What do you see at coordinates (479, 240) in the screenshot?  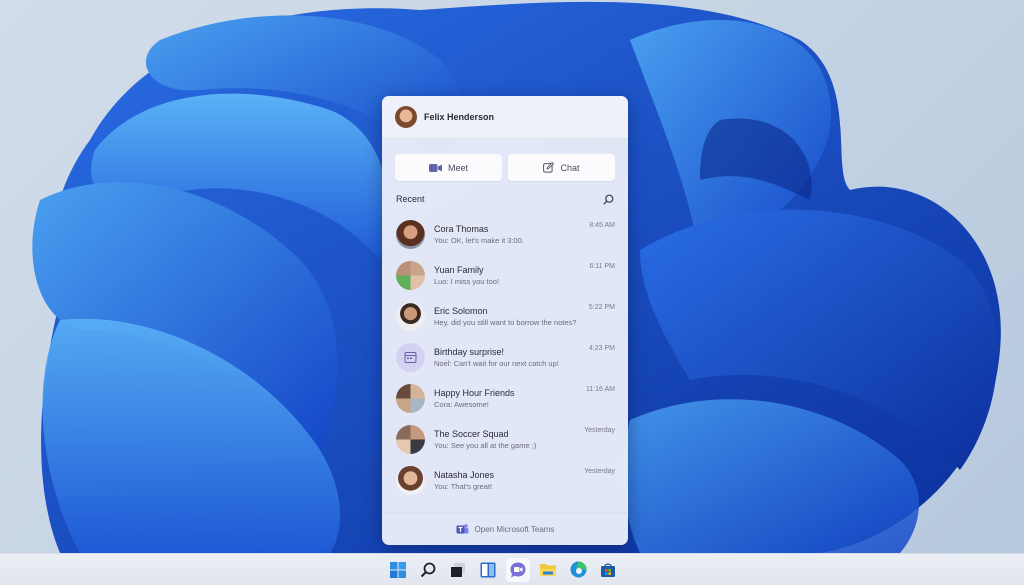 I see `chat-preview: You: OK, let's make it 3:00.` at bounding box center [479, 240].